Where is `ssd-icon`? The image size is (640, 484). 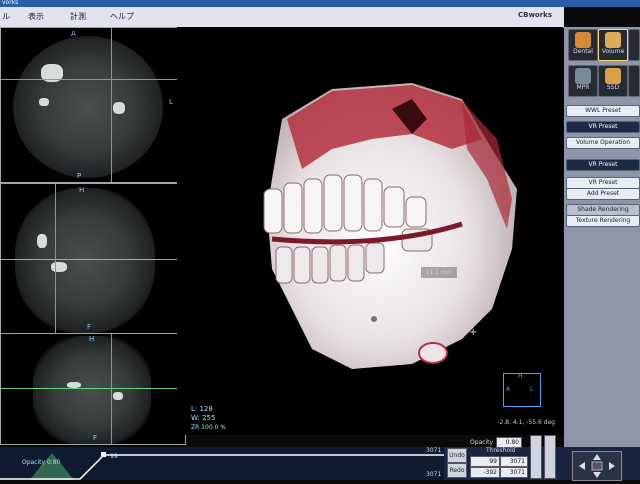 ssd-icon is located at coordinates (613, 76).